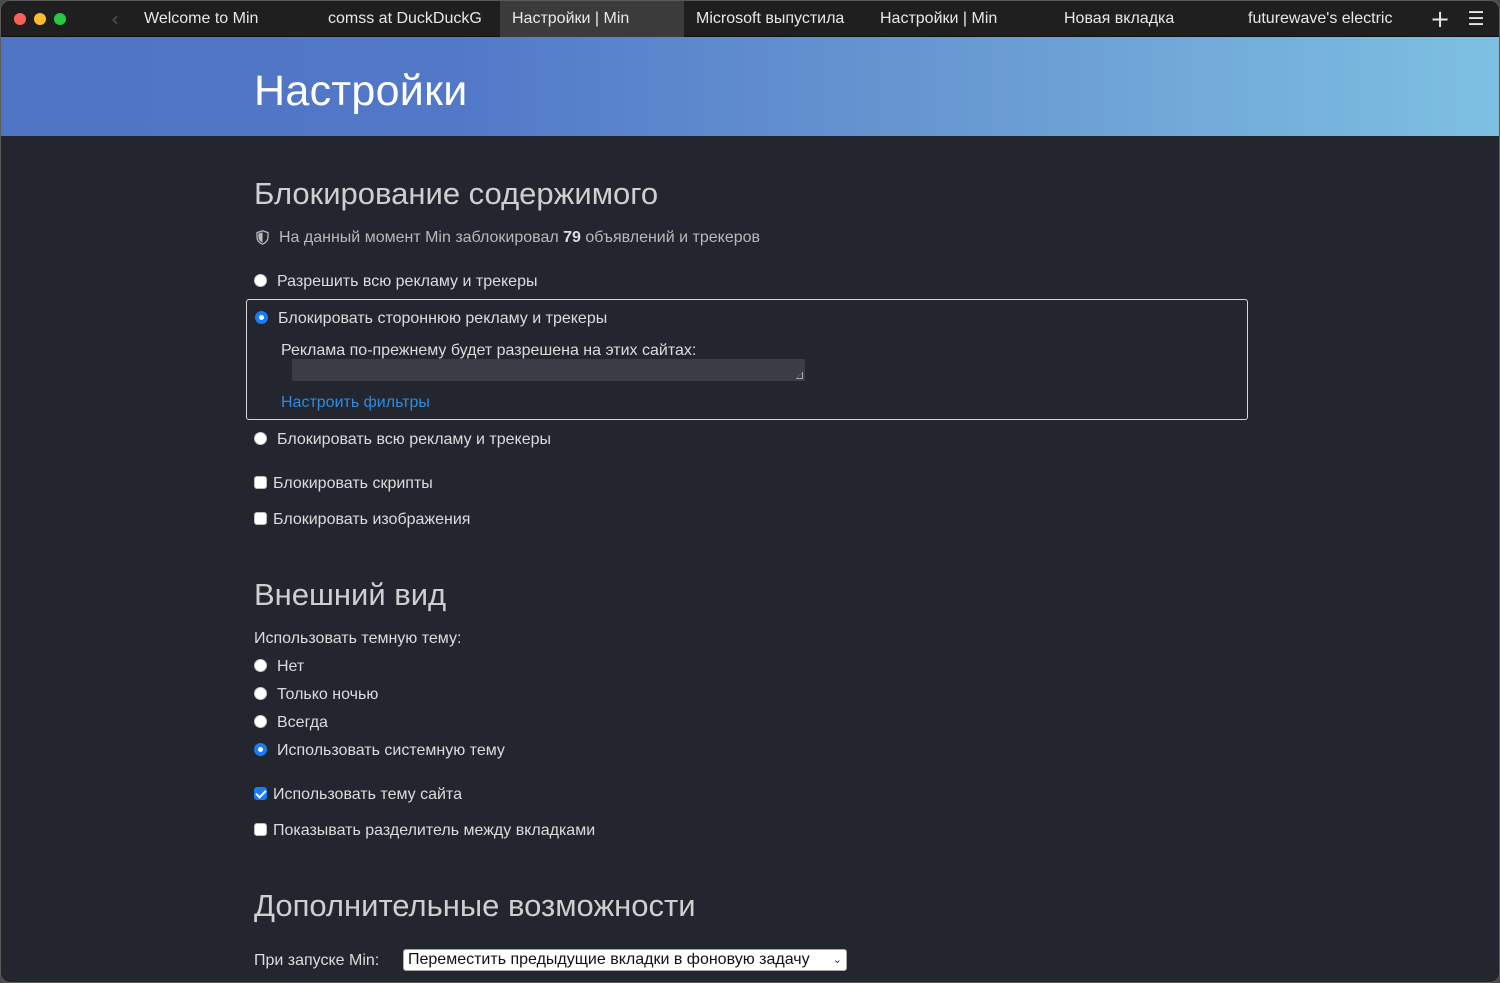 The height and width of the screenshot is (983, 1500). Describe the element at coordinates (414, 440) in the screenshot. I see `radio-block-all-label: Блокировать всю рекламу и трекеры` at that location.